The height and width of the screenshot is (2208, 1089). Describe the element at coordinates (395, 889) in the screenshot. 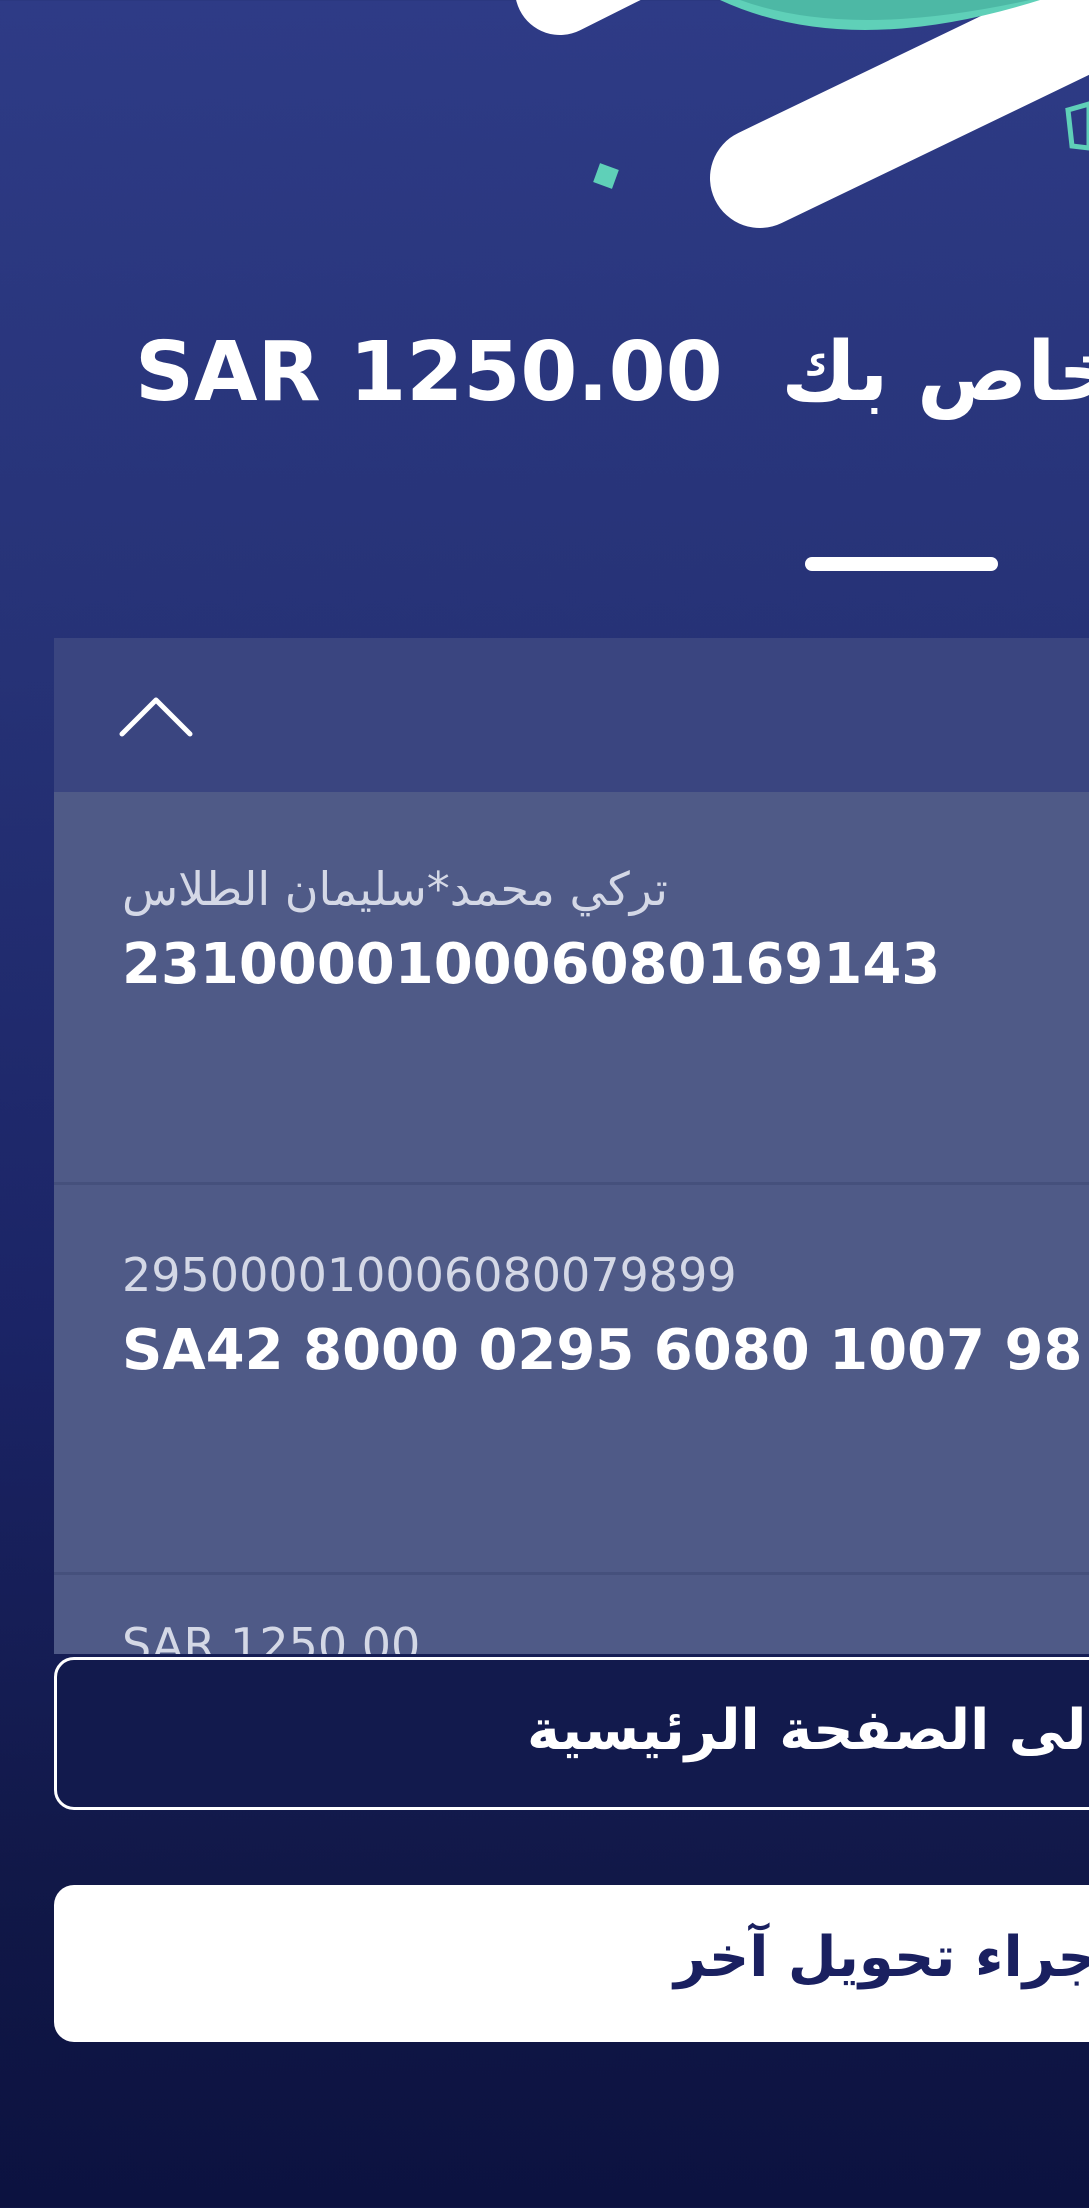

I see `beneficiary-name: تركي محمد*سليمان الطلاس` at that location.